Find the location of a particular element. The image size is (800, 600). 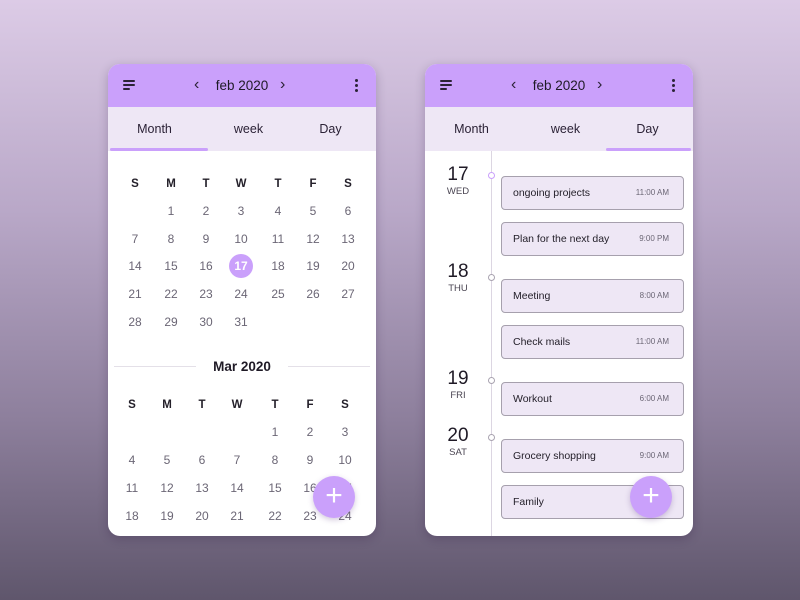

event-card: Grocery shopping 9:00 AM is located at coordinates (592, 456).